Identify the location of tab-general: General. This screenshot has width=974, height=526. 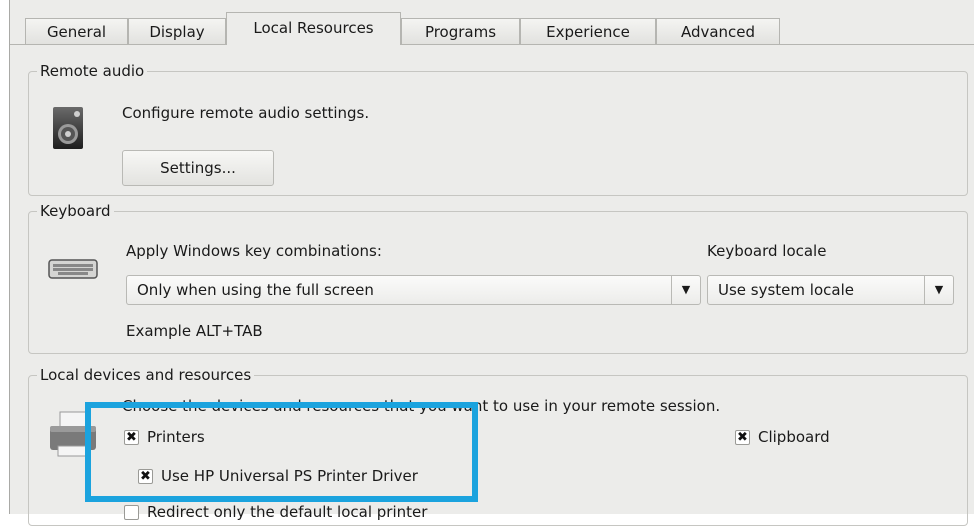
(76, 31).